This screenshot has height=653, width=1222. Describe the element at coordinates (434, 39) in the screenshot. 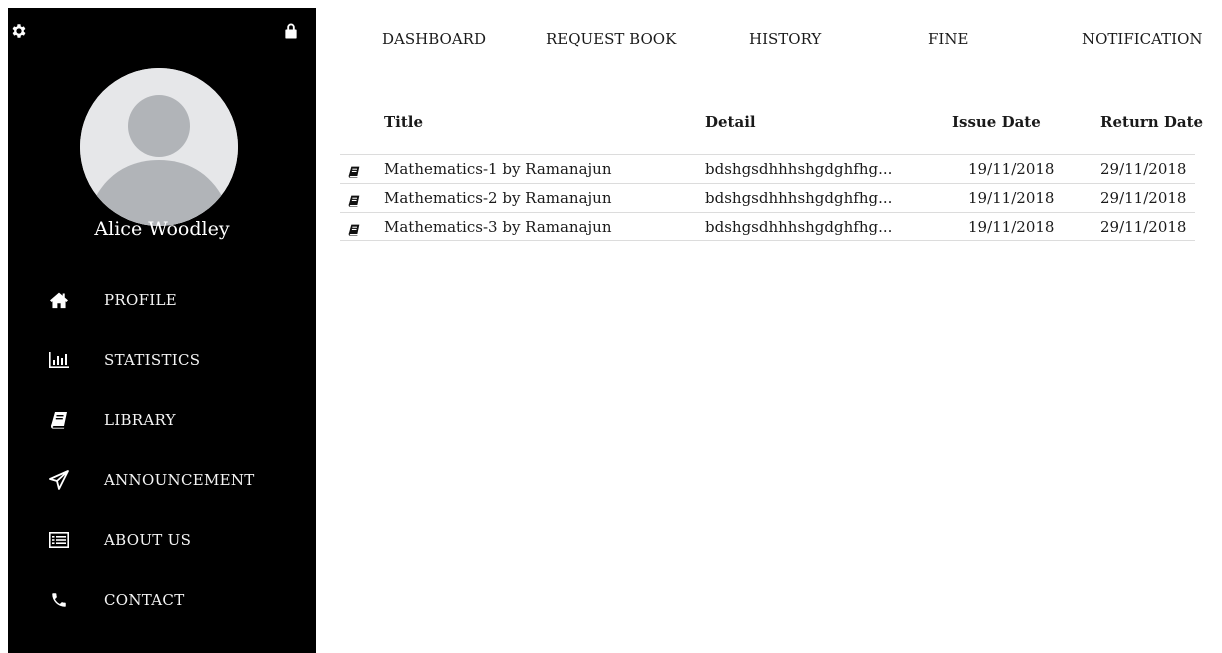

I see `tab-dashboard: DASHBOARD` at that location.